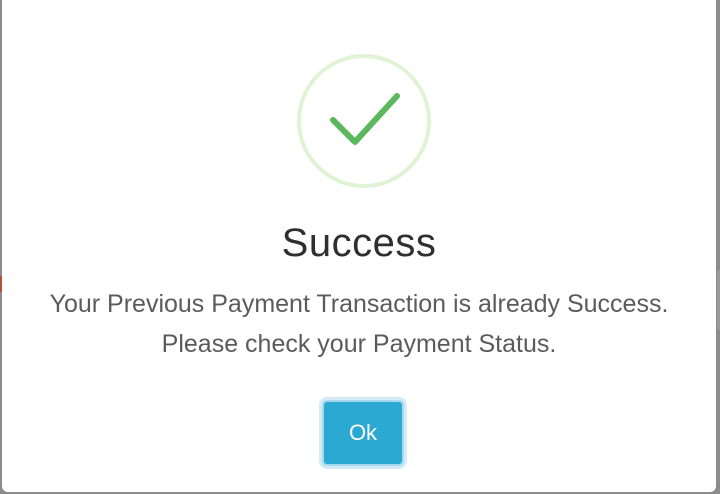 The width and height of the screenshot is (720, 494). I want to click on checkmark-icon, so click(365, 119).